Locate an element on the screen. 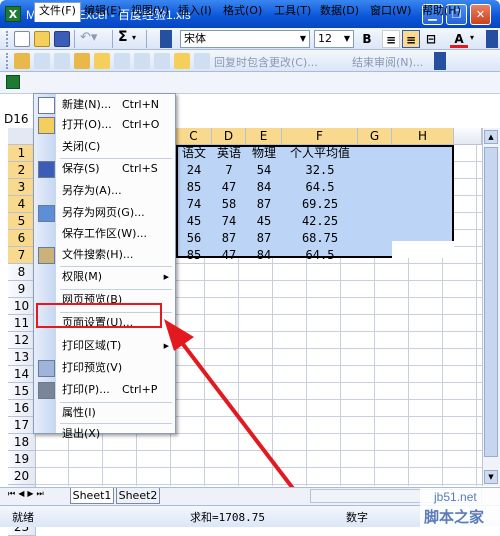 The width and height of the screenshot is (500, 536). save-icon is located at coordinates (62, 39).